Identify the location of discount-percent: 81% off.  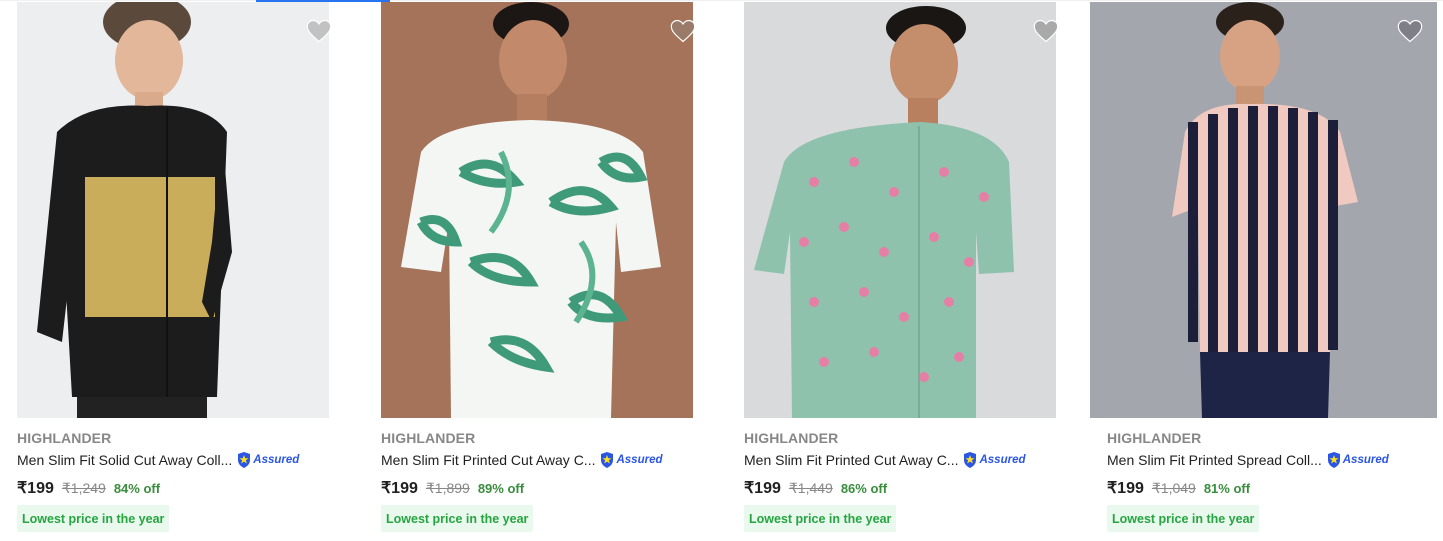
(1227, 488).